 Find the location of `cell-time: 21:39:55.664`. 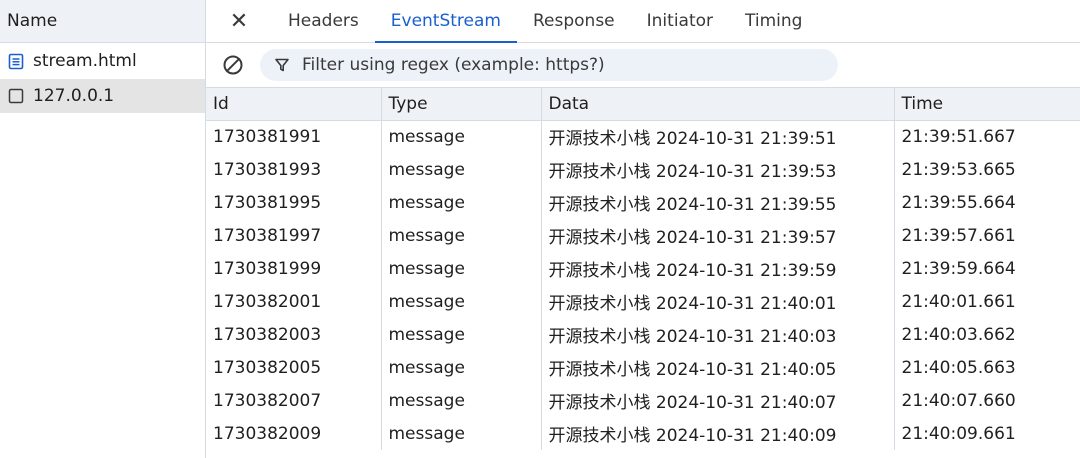

cell-time: 21:39:55.664 is located at coordinates (958, 202).